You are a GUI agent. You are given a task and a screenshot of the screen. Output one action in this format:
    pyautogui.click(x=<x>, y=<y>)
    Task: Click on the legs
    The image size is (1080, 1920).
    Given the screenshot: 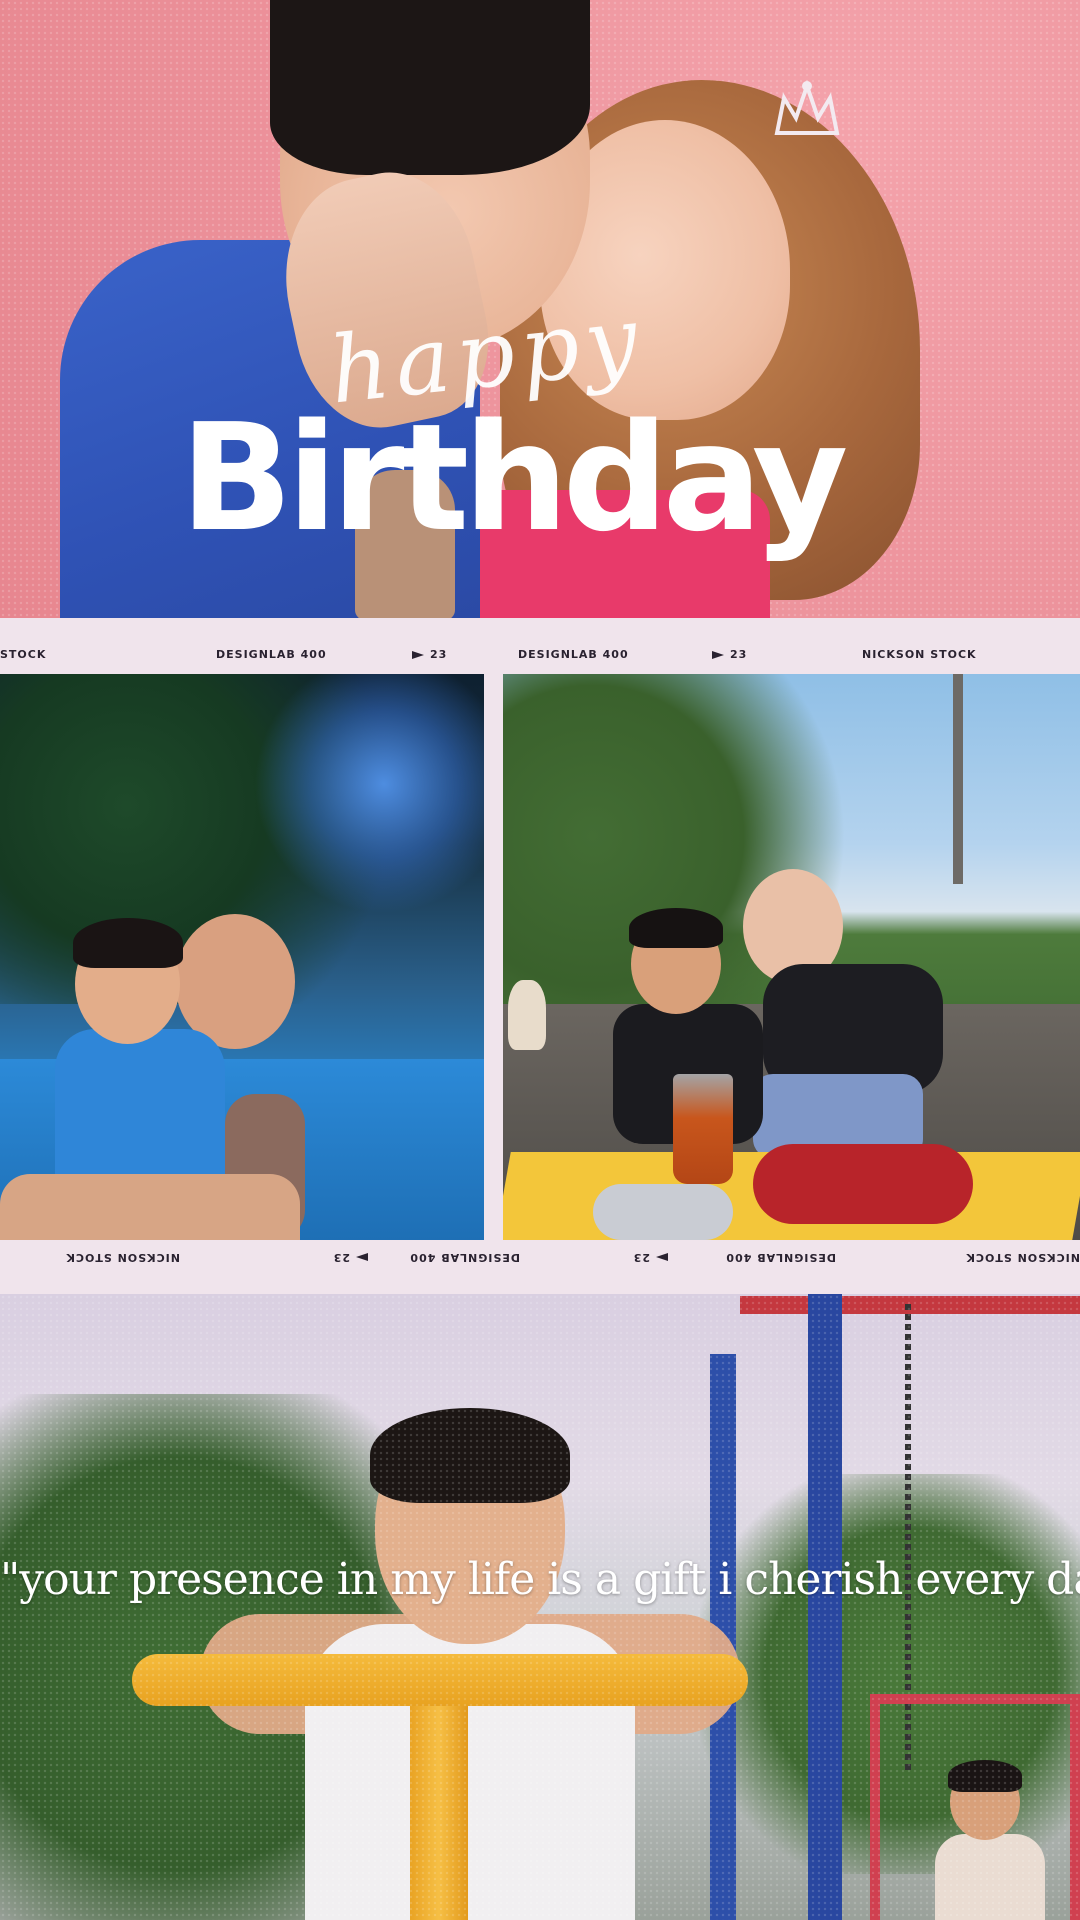 What is the action you would take?
    pyautogui.click(x=150, y=1207)
    